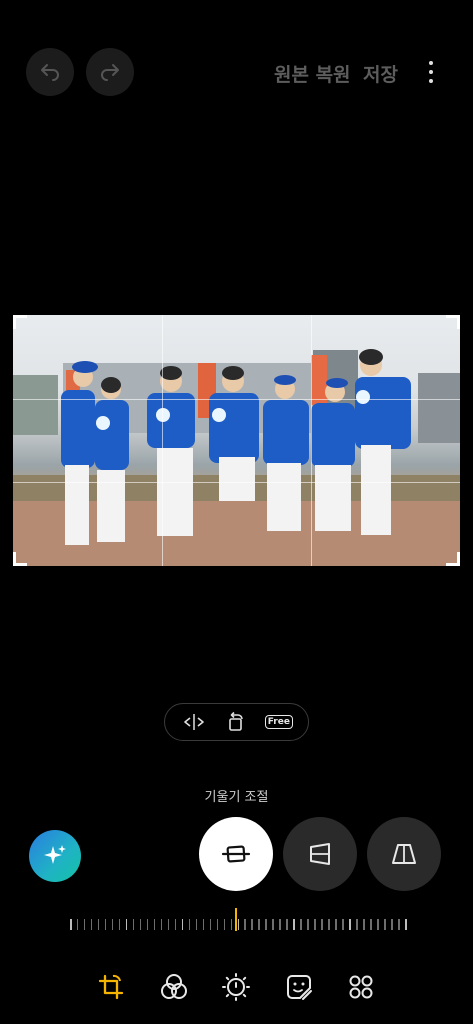  What do you see at coordinates (20, 322) in the screenshot?
I see `crop-handle-top-left` at bounding box center [20, 322].